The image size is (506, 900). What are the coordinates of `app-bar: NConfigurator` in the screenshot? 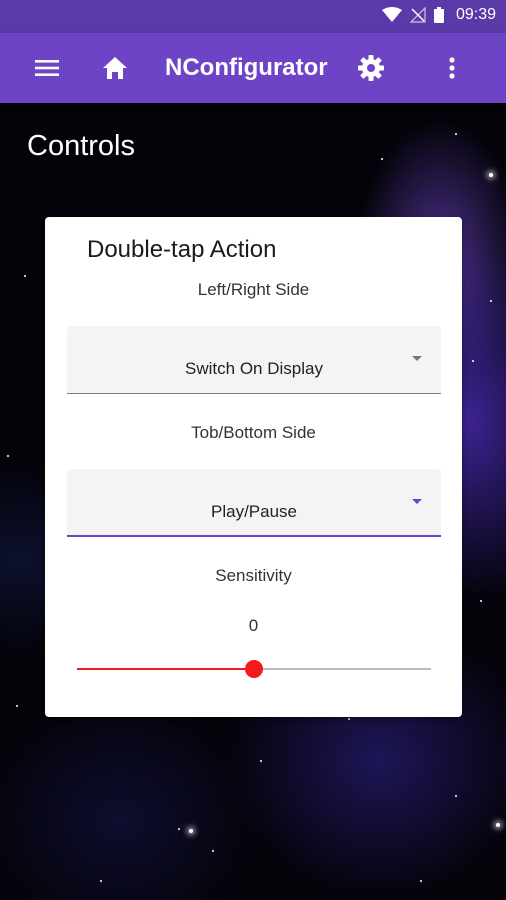 It's located at (253, 68).